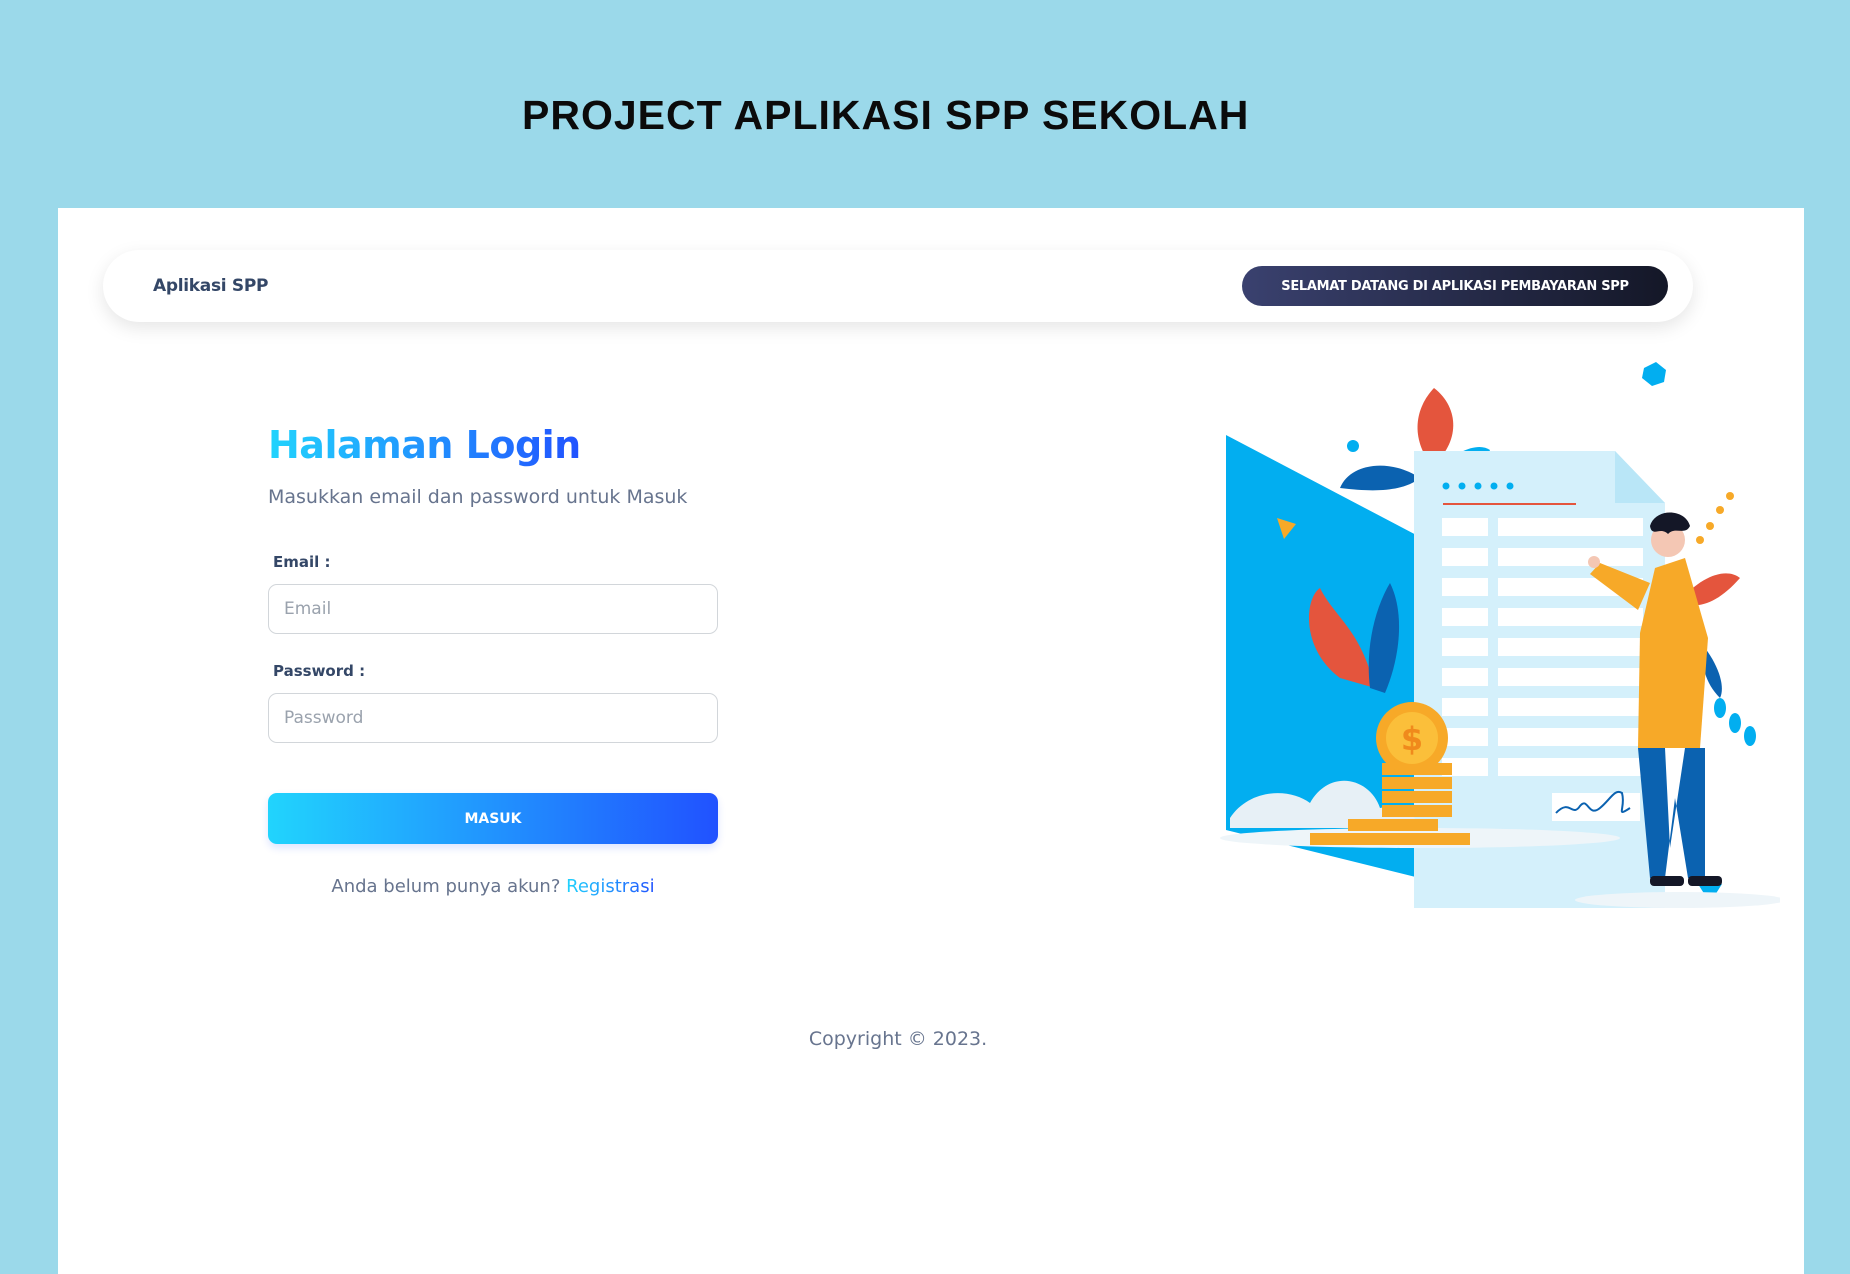  What do you see at coordinates (886, 115) in the screenshot?
I see `banner-title: PROJECT APLIKASI SPP SEKOLAH` at bounding box center [886, 115].